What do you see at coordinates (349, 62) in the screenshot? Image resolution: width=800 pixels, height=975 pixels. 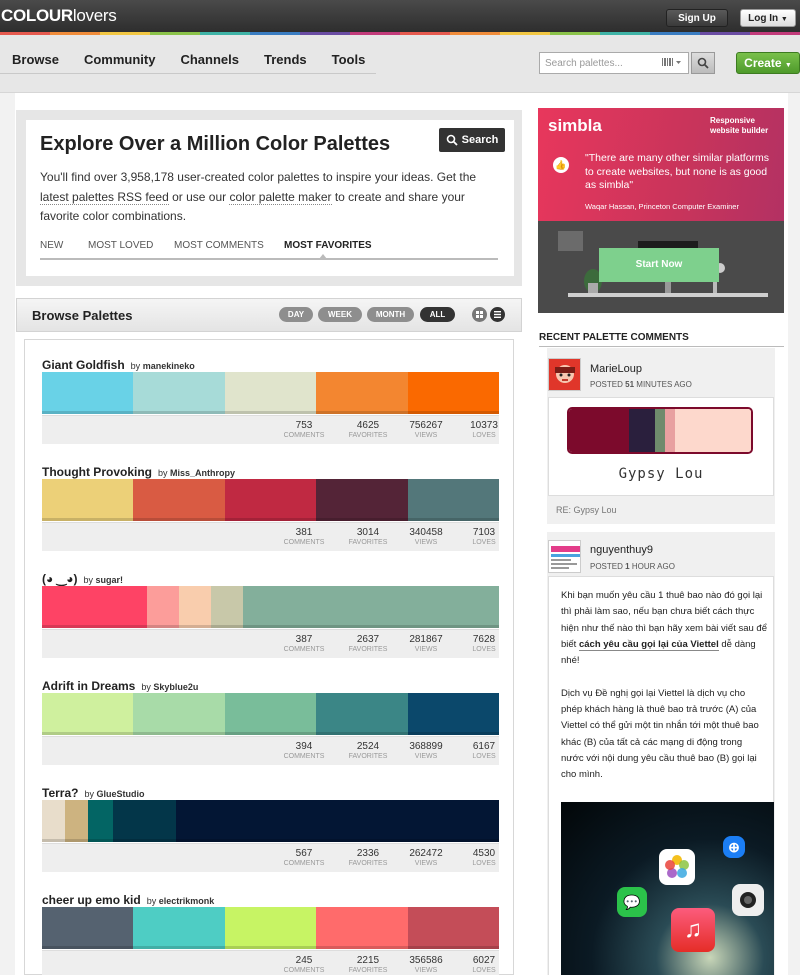 I see `nav-tools: Tools` at bounding box center [349, 62].